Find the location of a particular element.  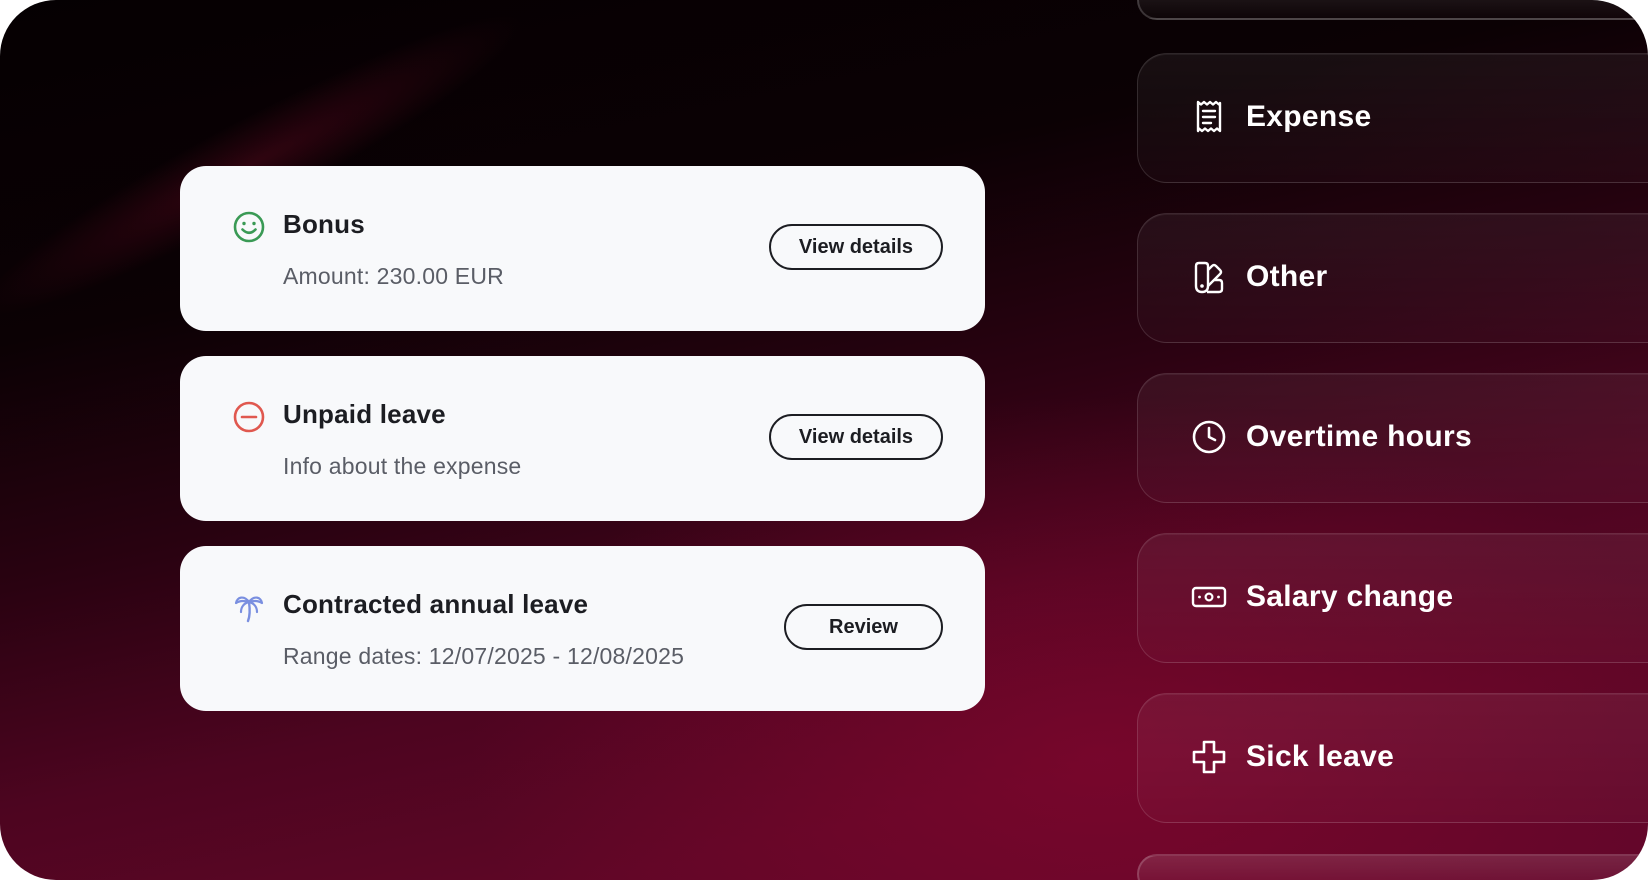

medical-cross-icon is located at coordinates (1209, 757).